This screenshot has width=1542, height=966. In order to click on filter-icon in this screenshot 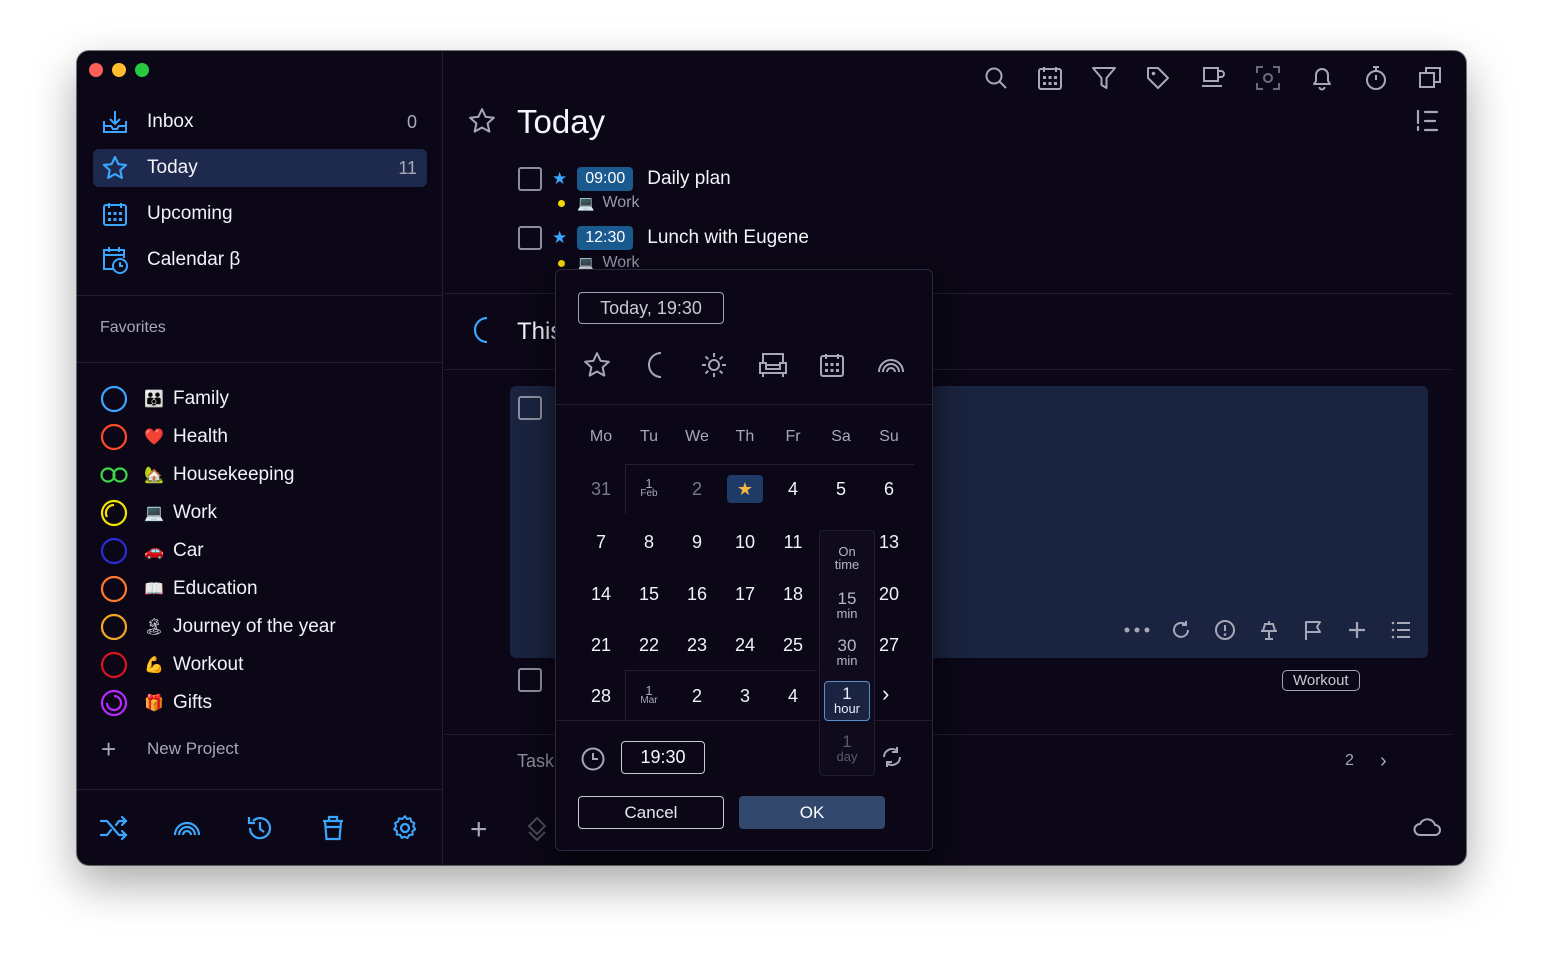, I will do `click(1104, 78)`.